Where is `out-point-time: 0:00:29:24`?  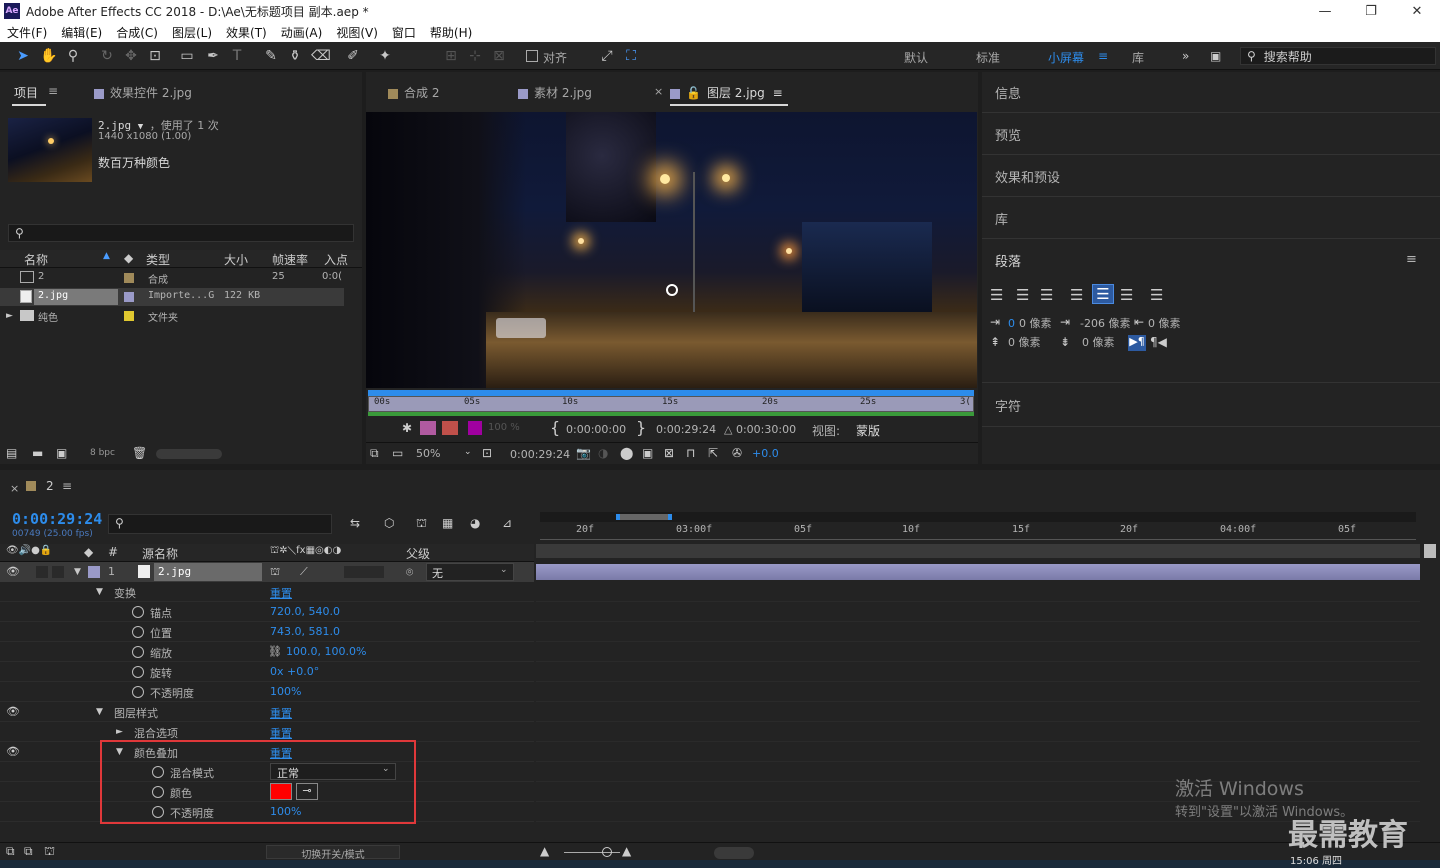
out-point-time: 0:00:29:24 is located at coordinates (686, 429).